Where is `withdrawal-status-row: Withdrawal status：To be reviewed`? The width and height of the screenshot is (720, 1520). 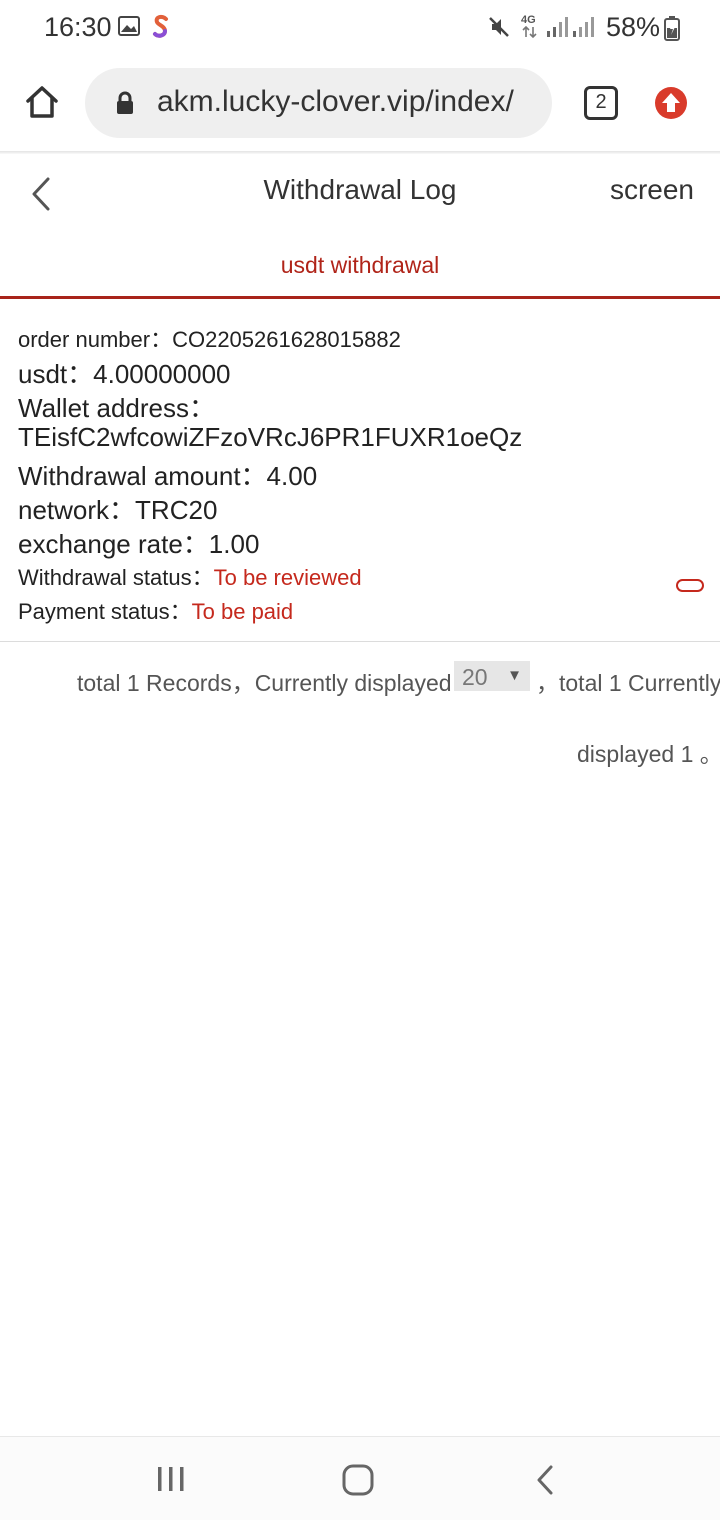 withdrawal-status-row: Withdrawal status：To be reviewed is located at coordinates (190, 576).